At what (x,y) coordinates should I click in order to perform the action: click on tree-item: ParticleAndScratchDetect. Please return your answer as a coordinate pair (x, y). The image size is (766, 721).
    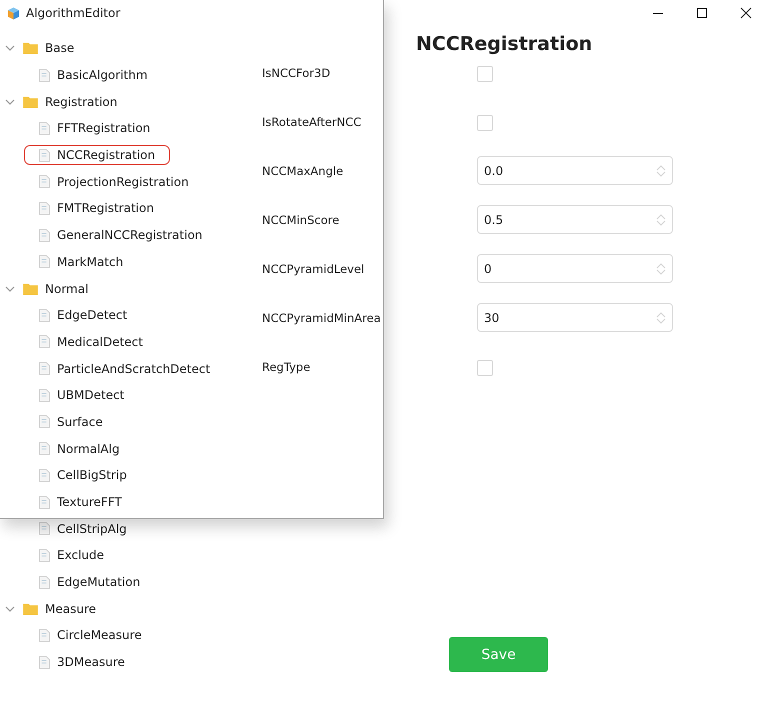
    Looking at the image, I should click on (125, 368).